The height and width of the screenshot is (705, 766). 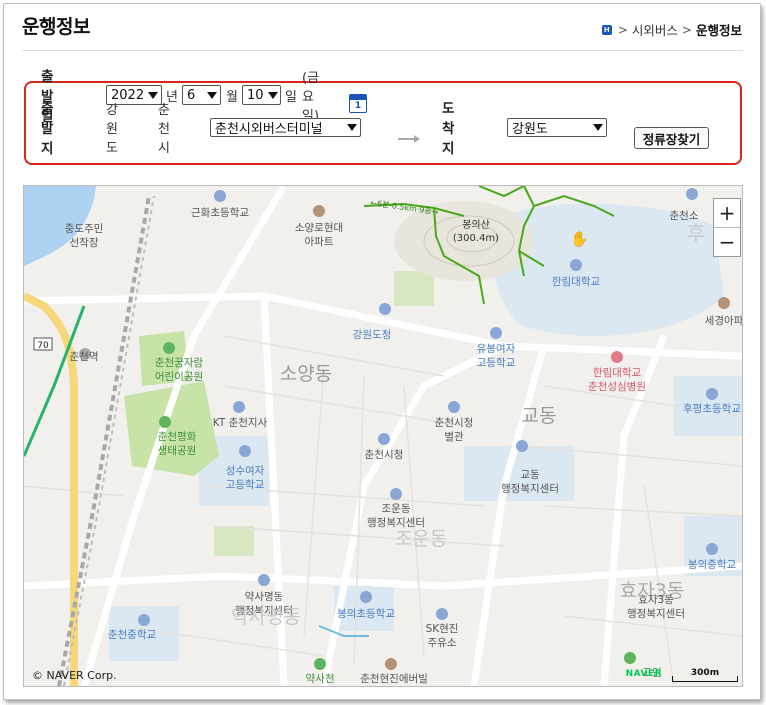 I want to click on map-label: 선착장, so click(x=84, y=243).